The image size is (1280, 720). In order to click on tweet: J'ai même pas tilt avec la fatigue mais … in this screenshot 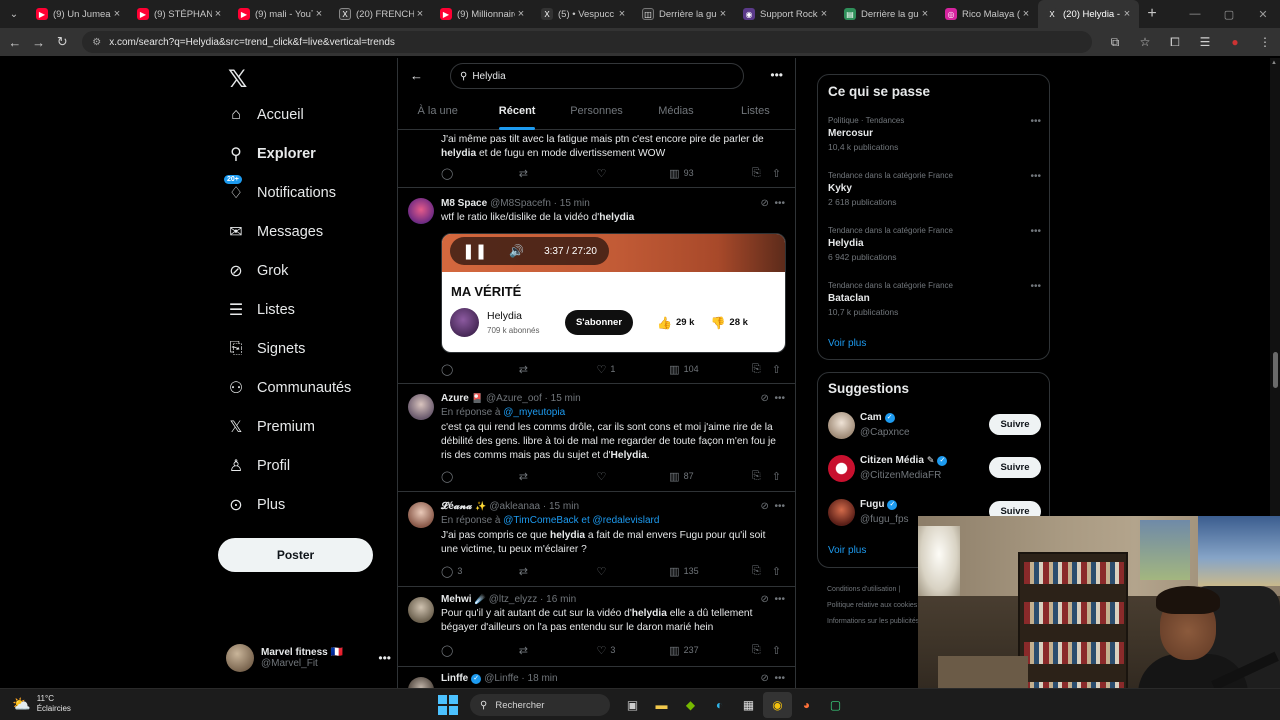, I will do `click(596, 159)`.